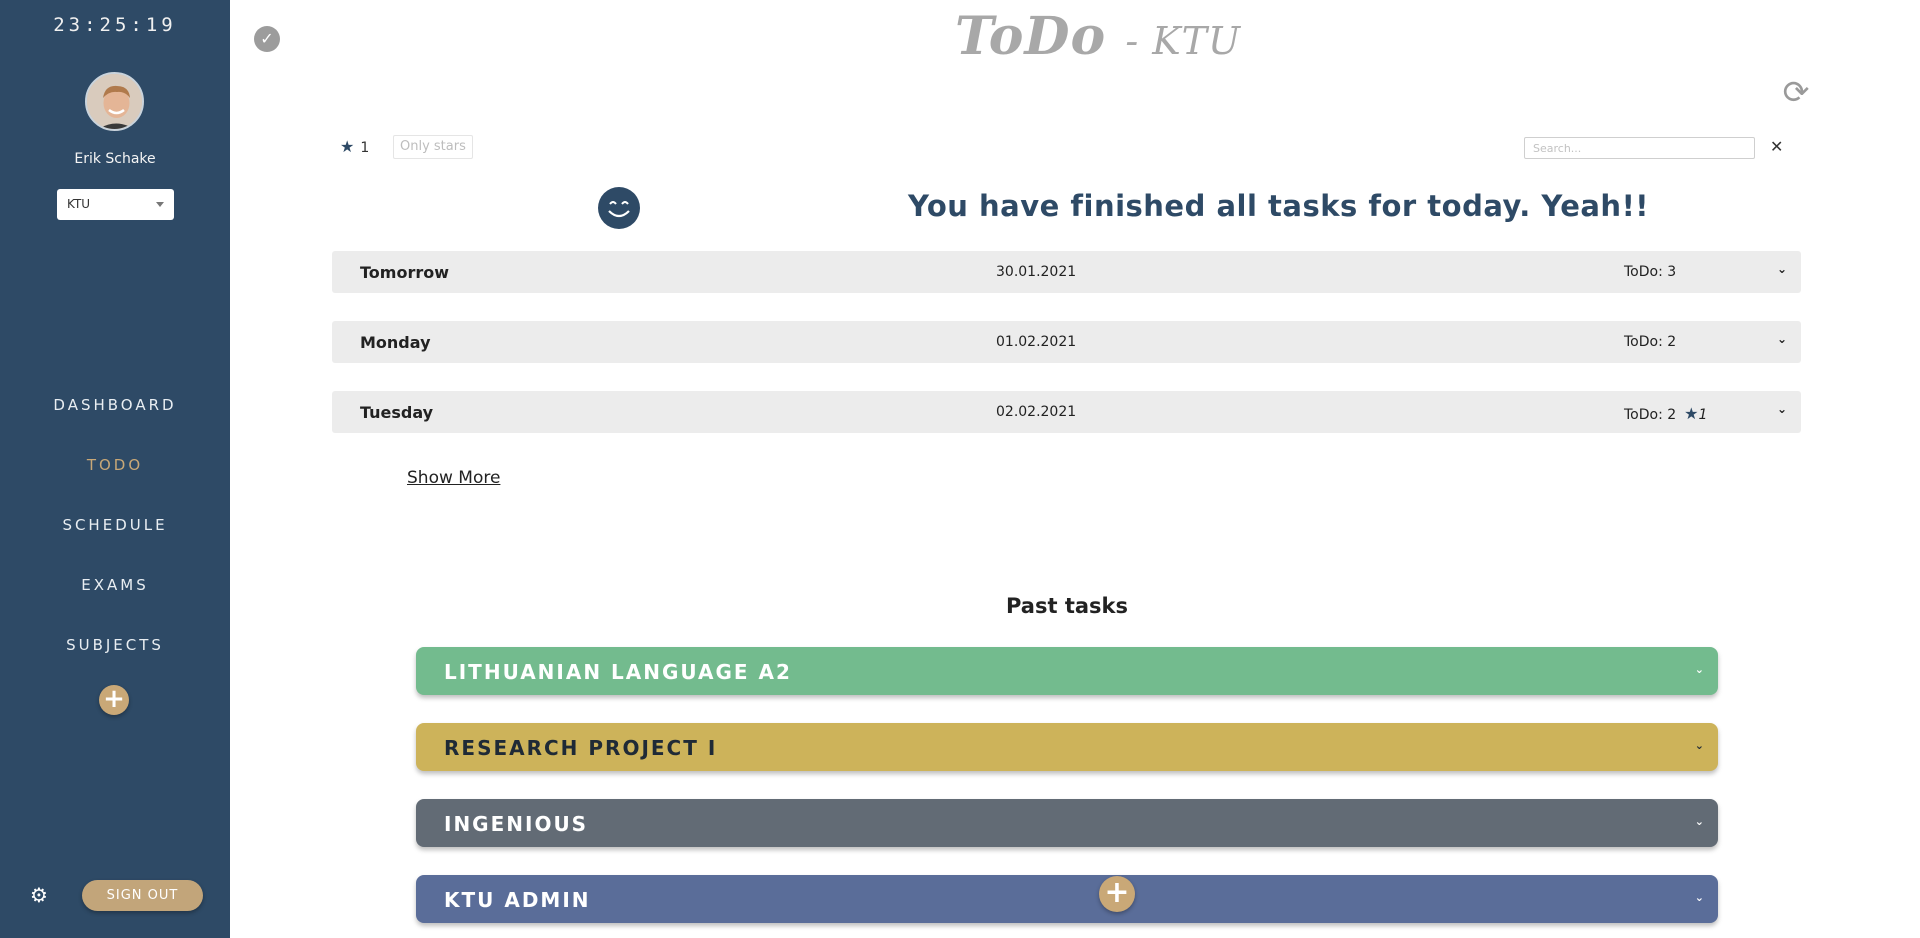  Describe the element at coordinates (433, 147) in the screenshot. I see `only-stars-toggle: Only stars` at that location.